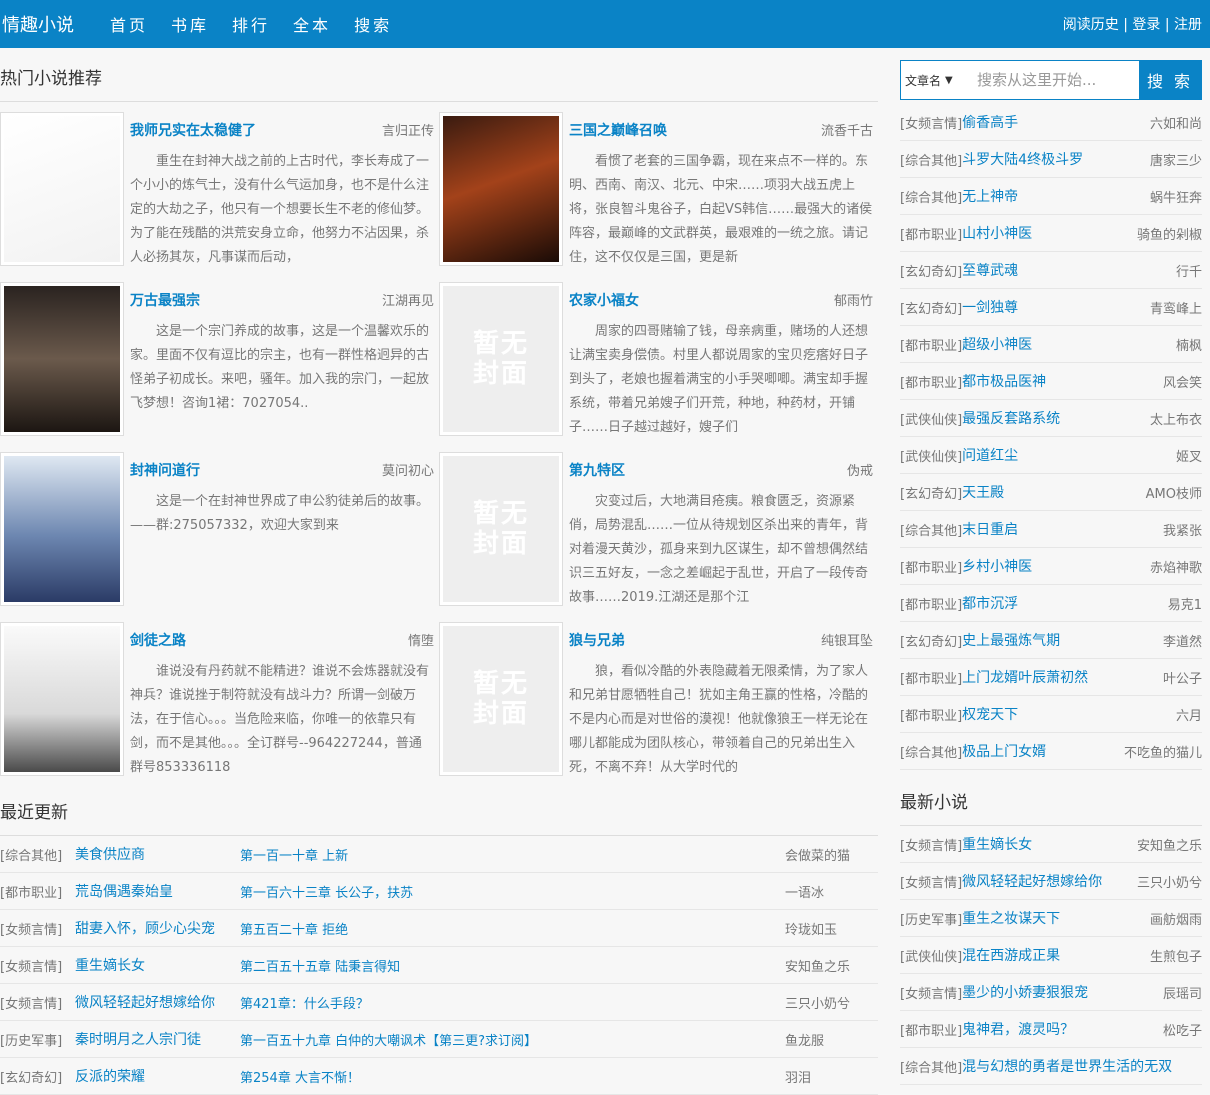 Image resolution: width=1210 pixels, height=1095 pixels. What do you see at coordinates (931, 198) in the screenshot?
I see `ranking-category: [综合其他]` at bounding box center [931, 198].